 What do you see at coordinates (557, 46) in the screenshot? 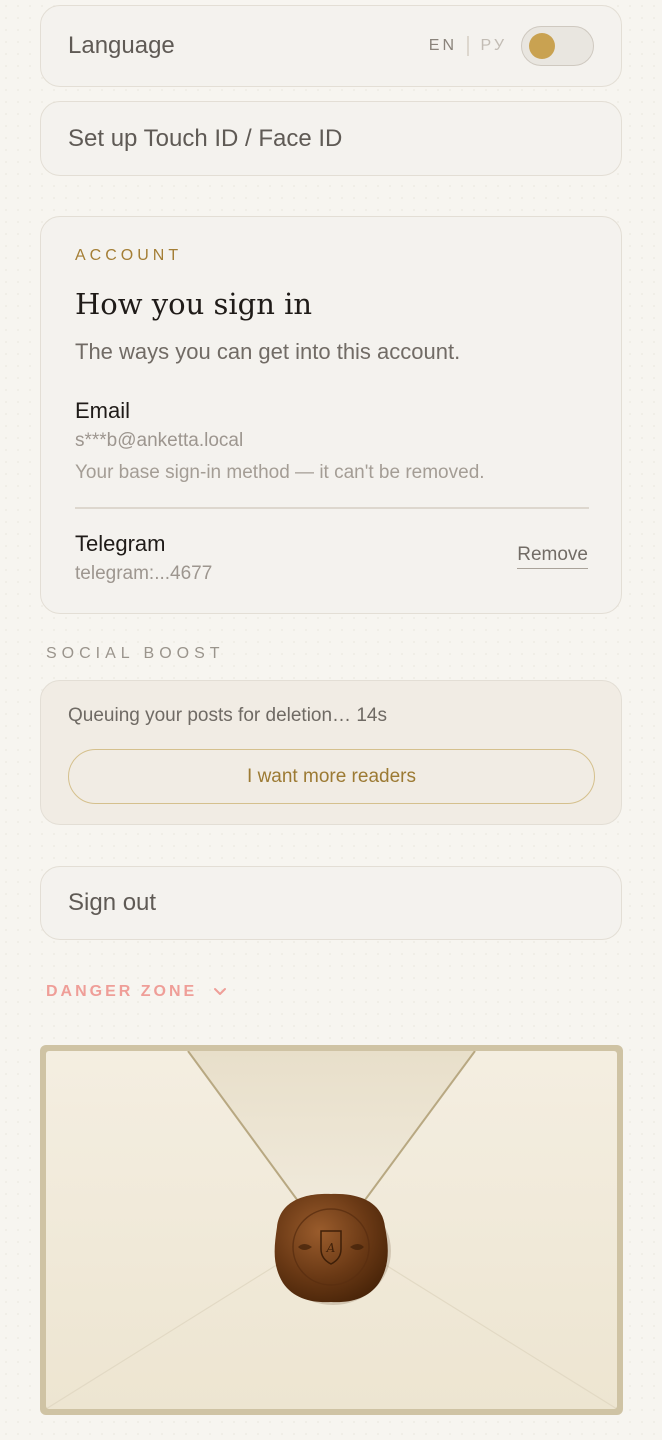
I see `language-toggle` at bounding box center [557, 46].